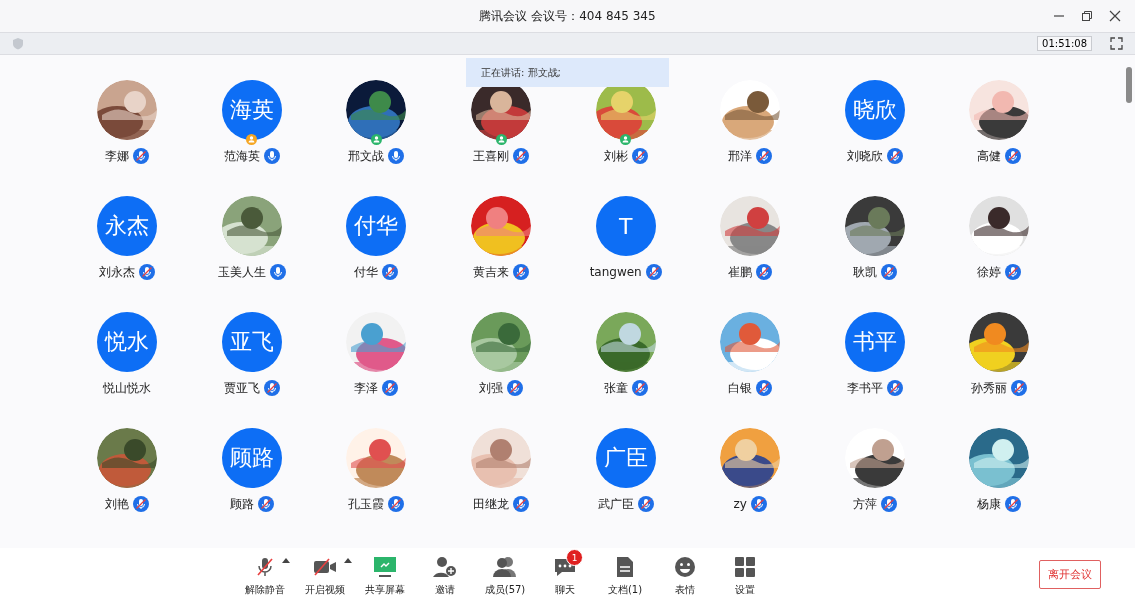  Describe the element at coordinates (127, 226) in the screenshot. I see `avatar: 永杰` at that location.